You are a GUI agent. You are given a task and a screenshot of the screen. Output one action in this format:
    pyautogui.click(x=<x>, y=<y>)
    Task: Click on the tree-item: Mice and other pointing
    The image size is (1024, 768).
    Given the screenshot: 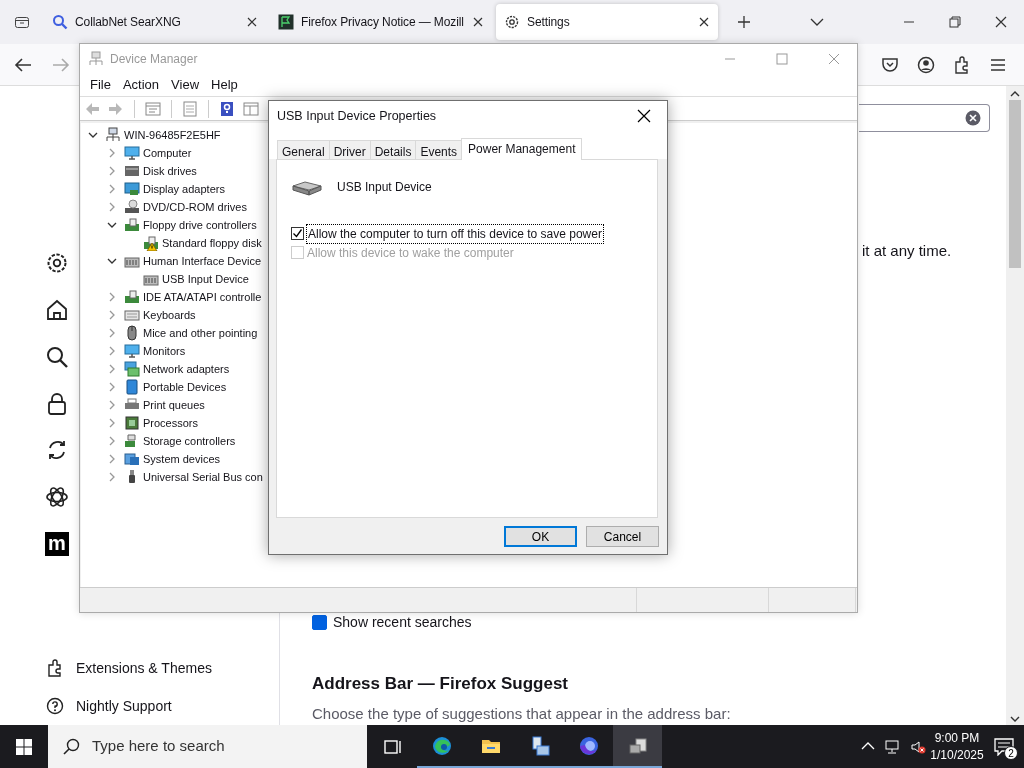 What is the action you would take?
    pyautogui.click(x=200, y=333)
    